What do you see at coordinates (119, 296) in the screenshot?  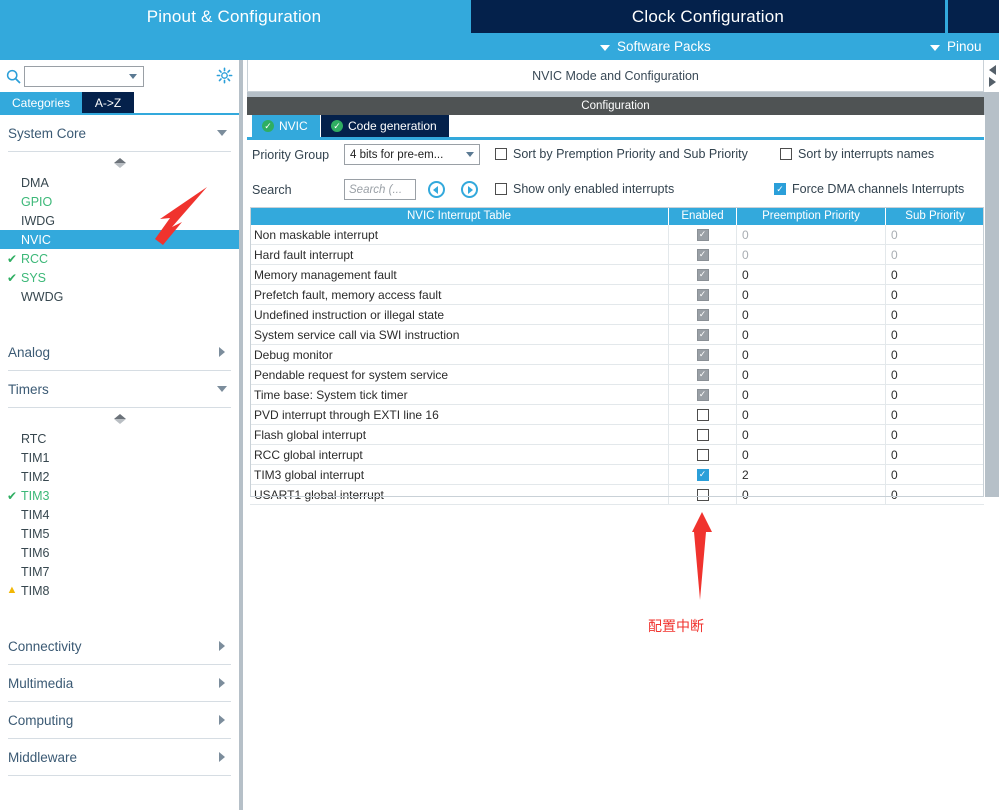 I see `sidebar-item-wwdg: WWDG` at bounding box center [119, 296].